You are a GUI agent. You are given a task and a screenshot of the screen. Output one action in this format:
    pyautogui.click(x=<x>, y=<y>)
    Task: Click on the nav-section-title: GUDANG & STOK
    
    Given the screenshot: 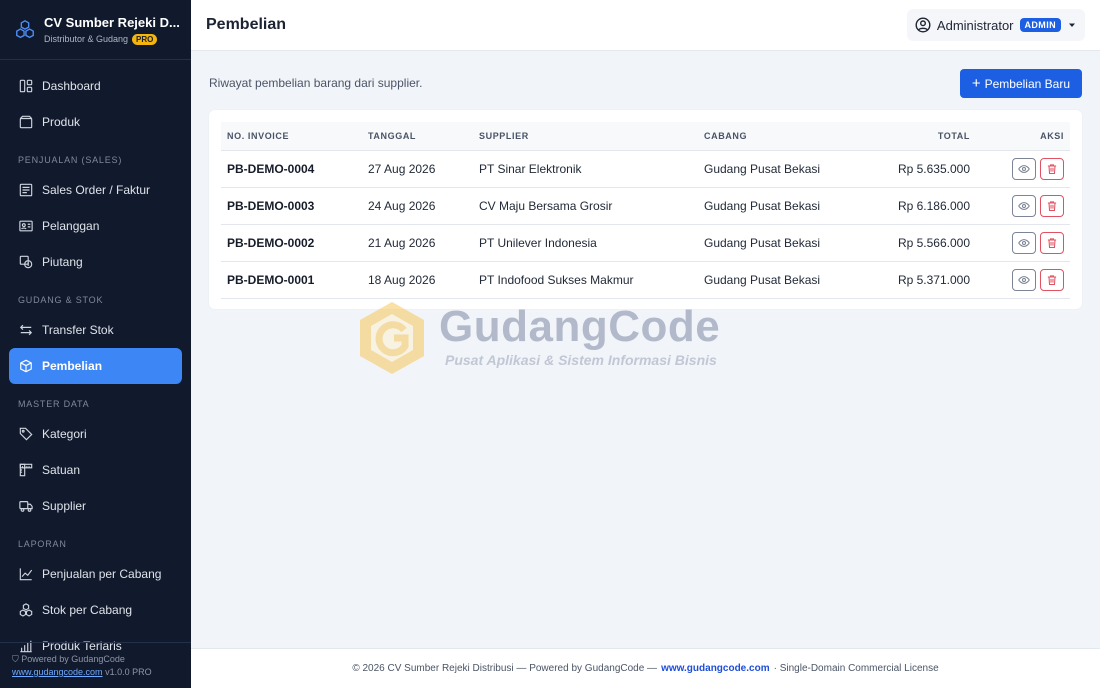 What is the action you would take?
    pyautogui.click(x=61, y=300)
    